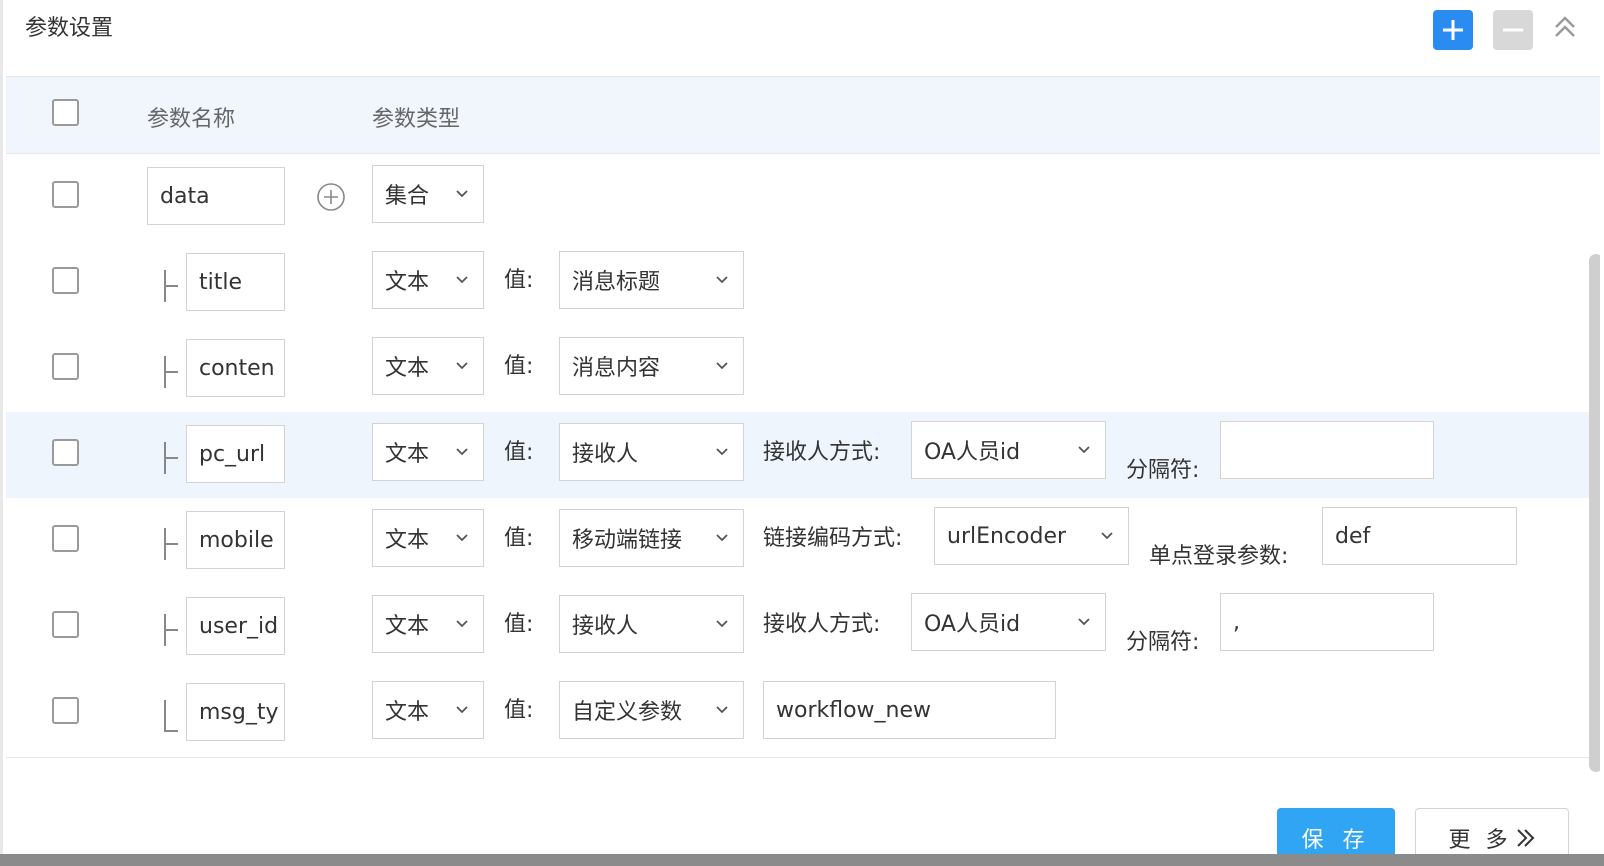  Describe the element at coordinates (416, 119) in the screenshot. I see `header-param-type: 参数类型` at that location.